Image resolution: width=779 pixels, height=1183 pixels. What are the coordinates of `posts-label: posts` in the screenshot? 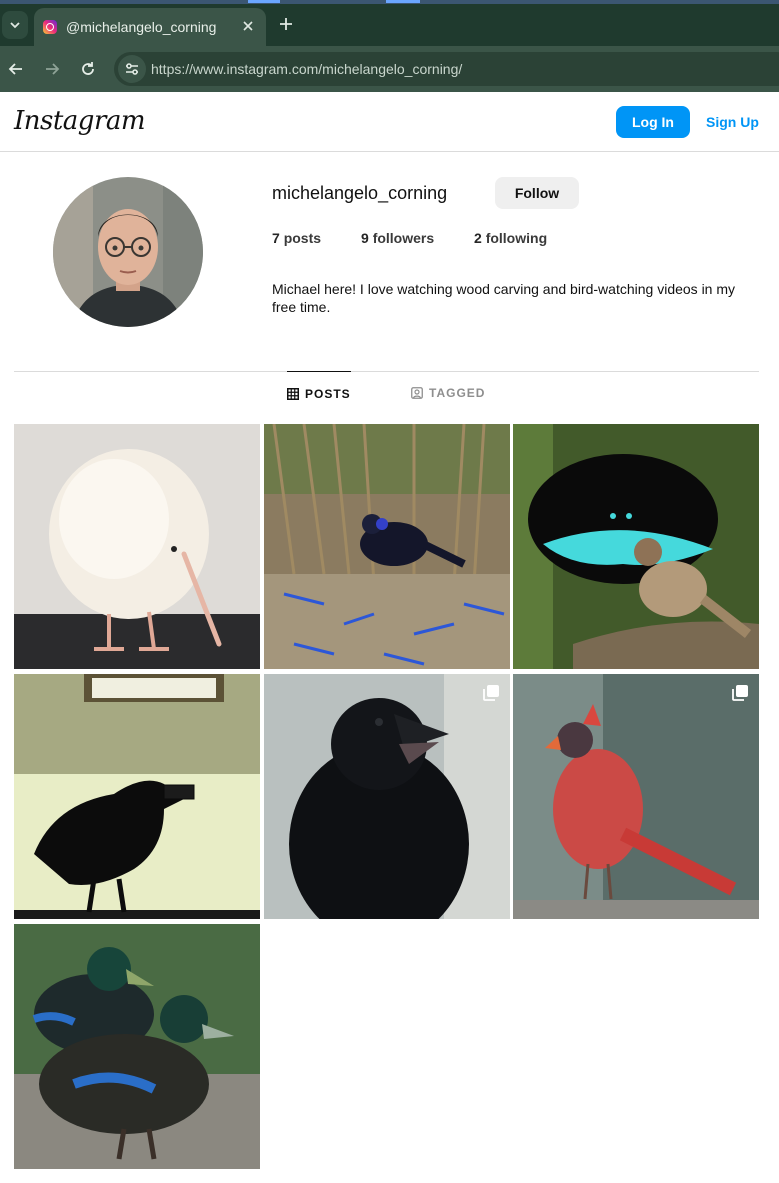 It's located at (302, 238).